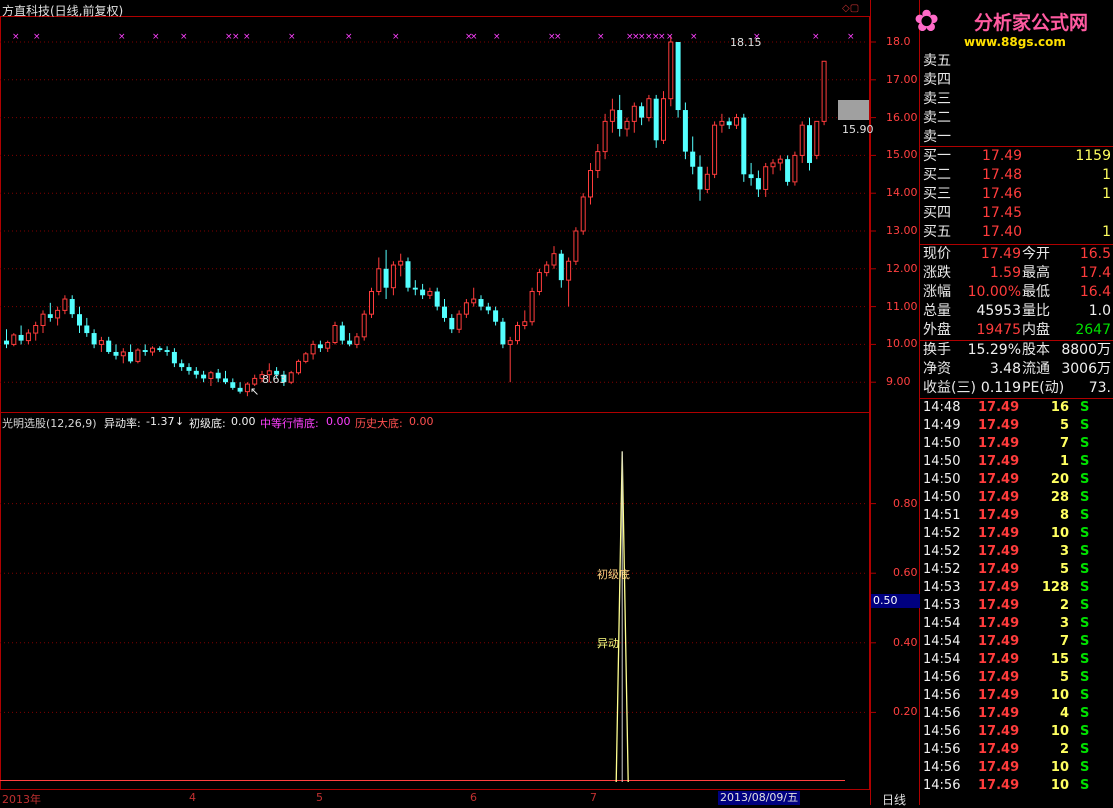 Image resolution: width=1113 pixels, height=808 pixels. Describe the element at coordinates (379, 423) in the screenshot. I see `lishi-label: 历史大底:` at that location.